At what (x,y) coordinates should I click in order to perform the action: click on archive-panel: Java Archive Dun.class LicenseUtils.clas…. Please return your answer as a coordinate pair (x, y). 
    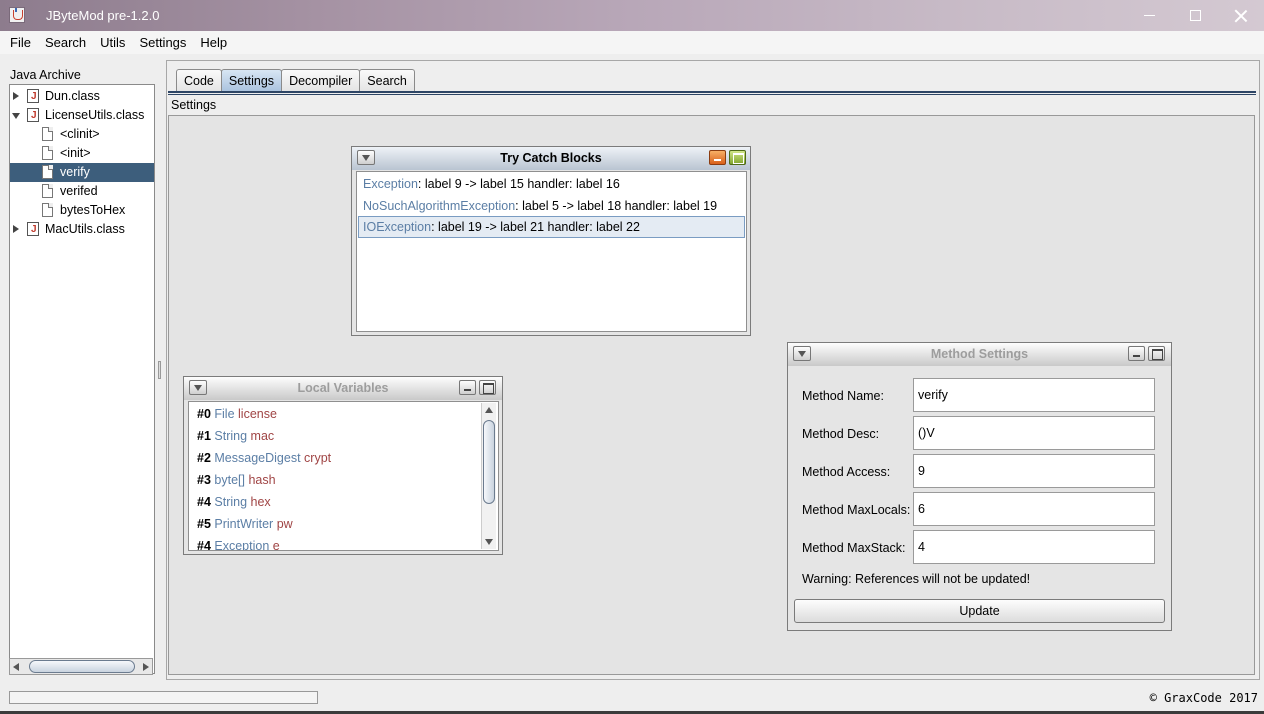
    Looking at the image, I should click on (81, 370).